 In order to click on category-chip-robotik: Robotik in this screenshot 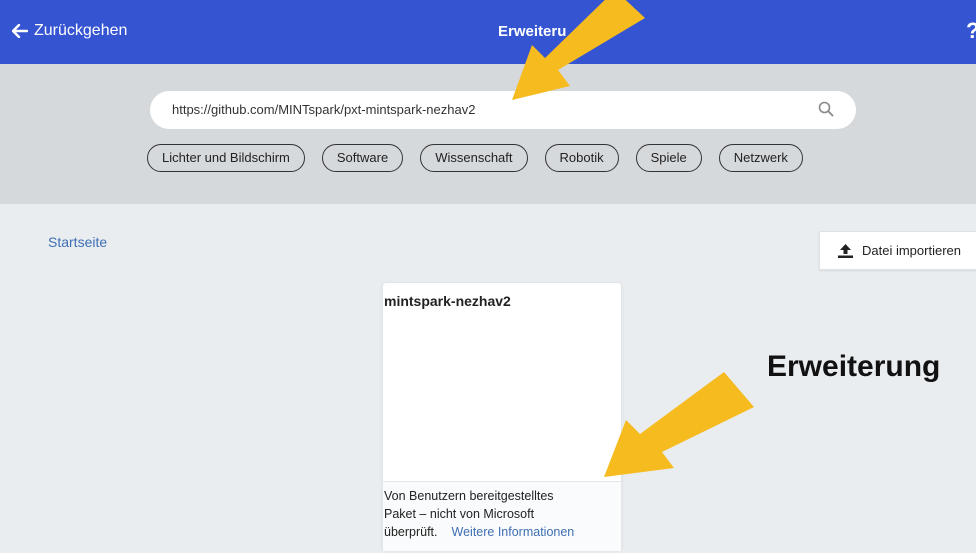, I will do `click(581, 158)`.